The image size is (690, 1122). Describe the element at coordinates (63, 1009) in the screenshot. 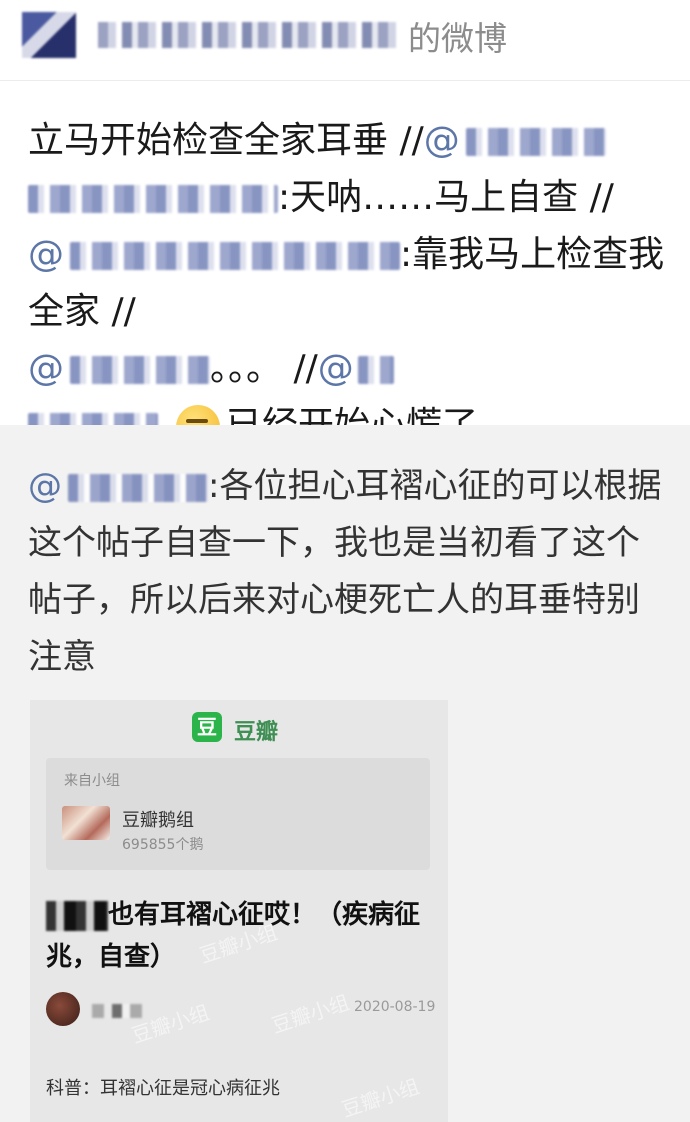

I see `post-author-avatar` at that location.